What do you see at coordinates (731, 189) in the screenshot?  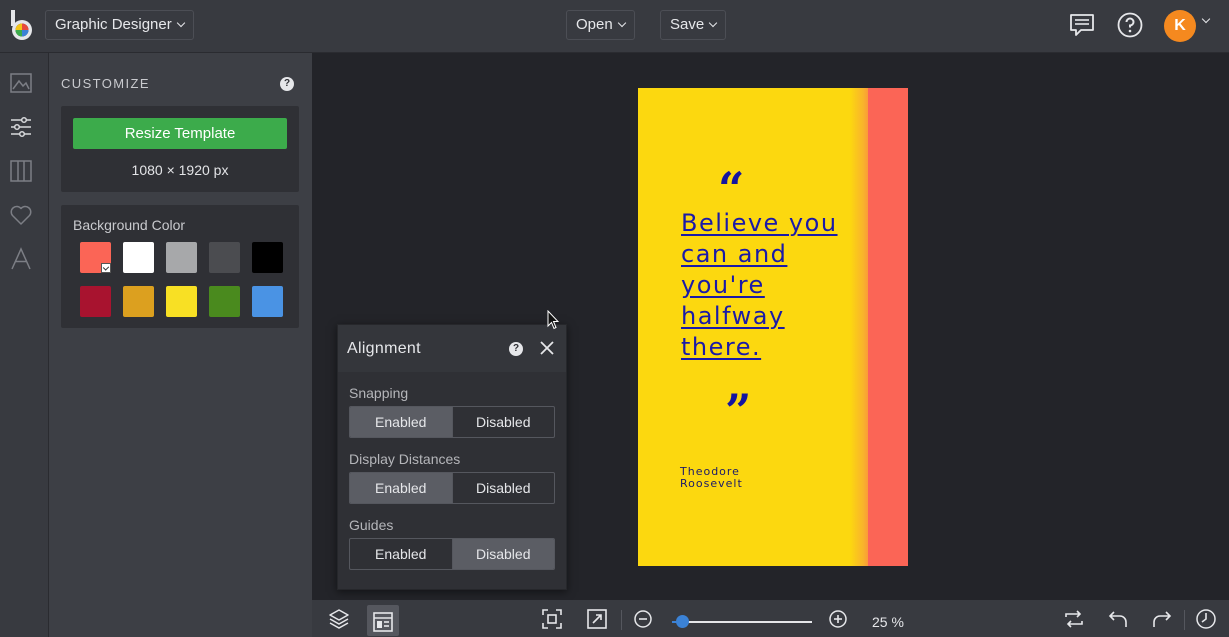 I see `open-quote-mark: “` at bounding box center [731, 189].